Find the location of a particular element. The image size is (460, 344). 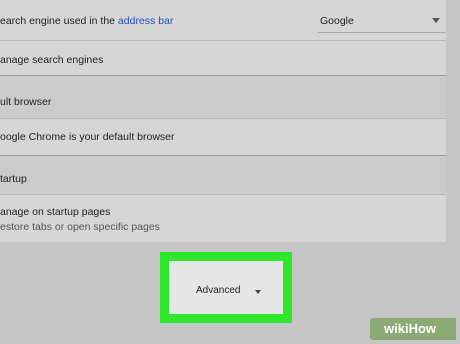

startup-option-label: anage on startup pages is located at coordinates (55, 212).